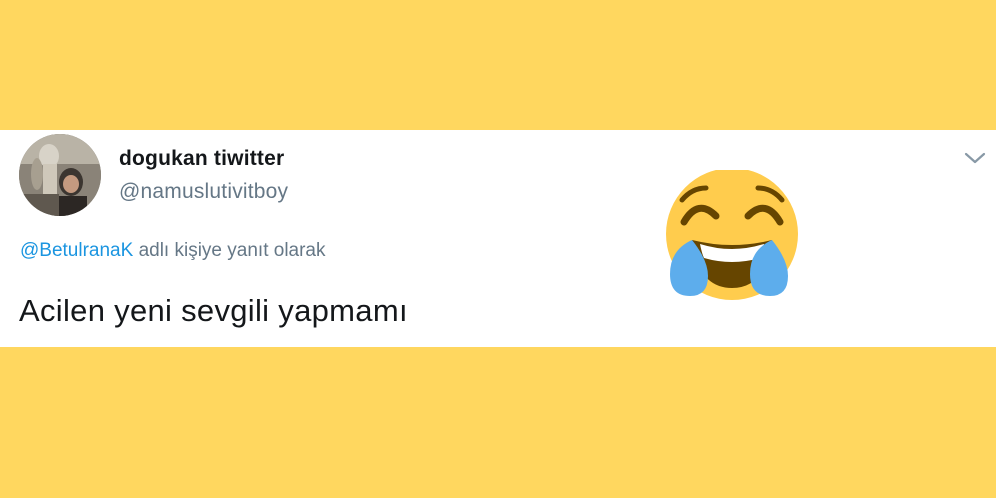 The image size is (996, 498). I want to click on tweet-text: Acilen yeni sevgili yapmamı, so click(213, 310).